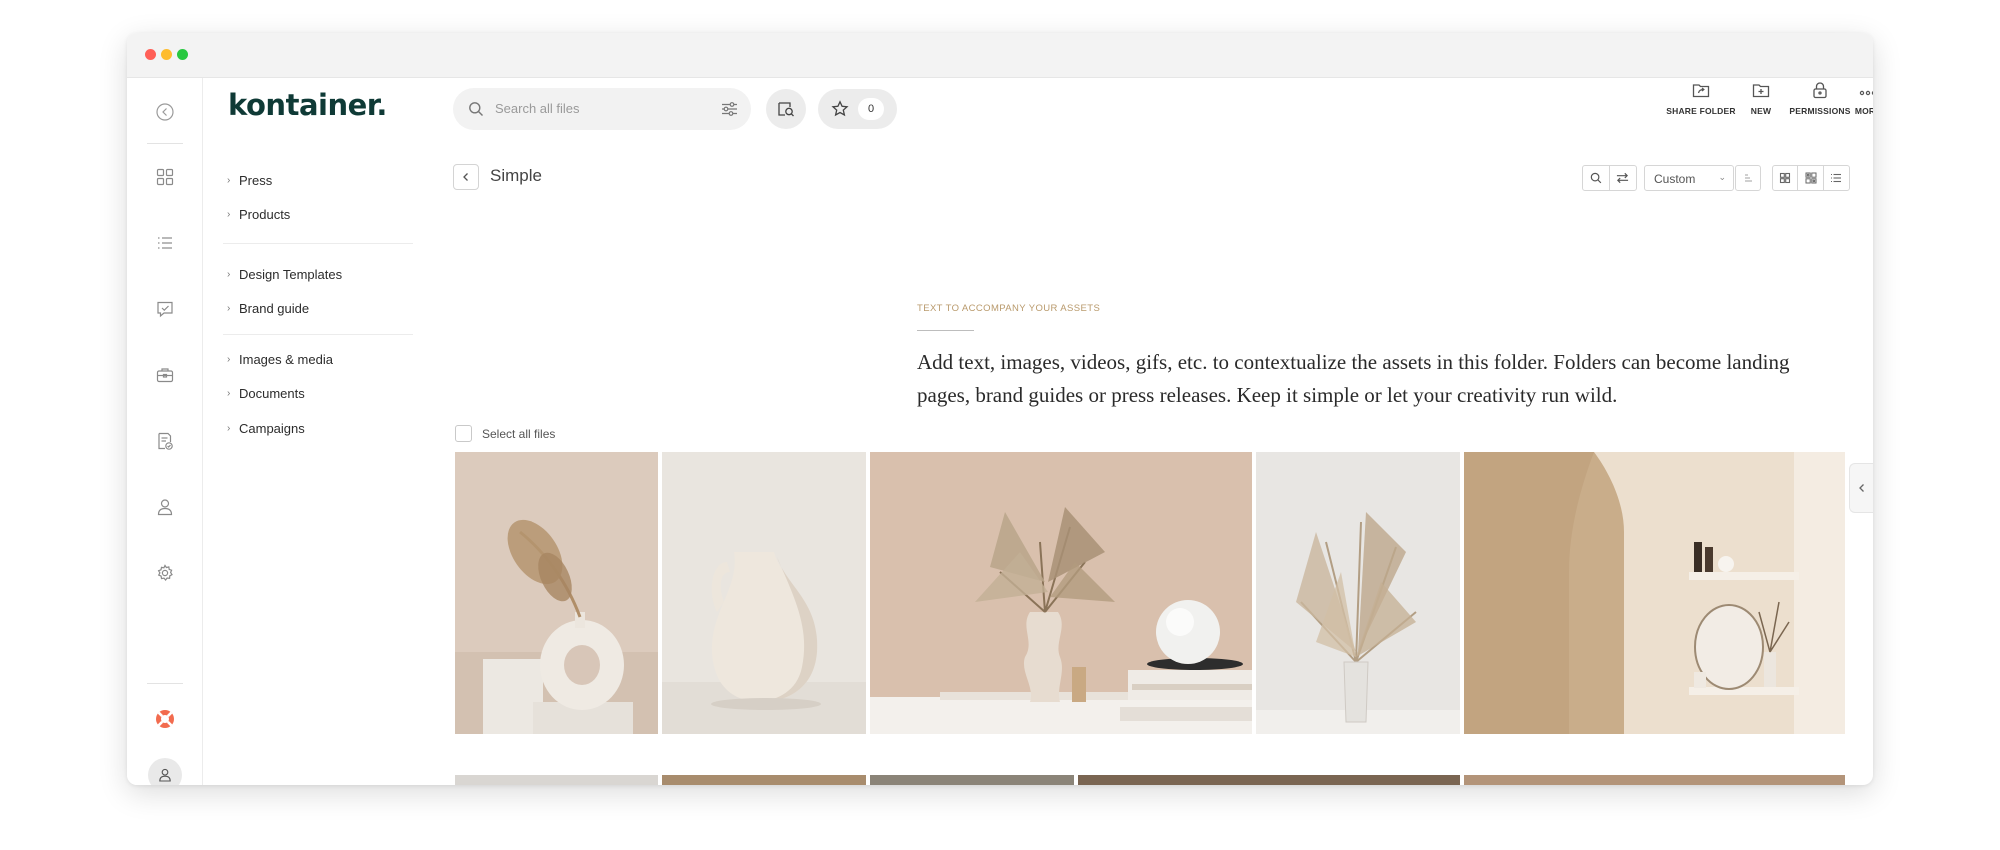 This screenshot has height=850, width=2000. Describe the element at coordinates (871, 109) in the screenshot. I see `favorites-count-badge: 0` at that location.